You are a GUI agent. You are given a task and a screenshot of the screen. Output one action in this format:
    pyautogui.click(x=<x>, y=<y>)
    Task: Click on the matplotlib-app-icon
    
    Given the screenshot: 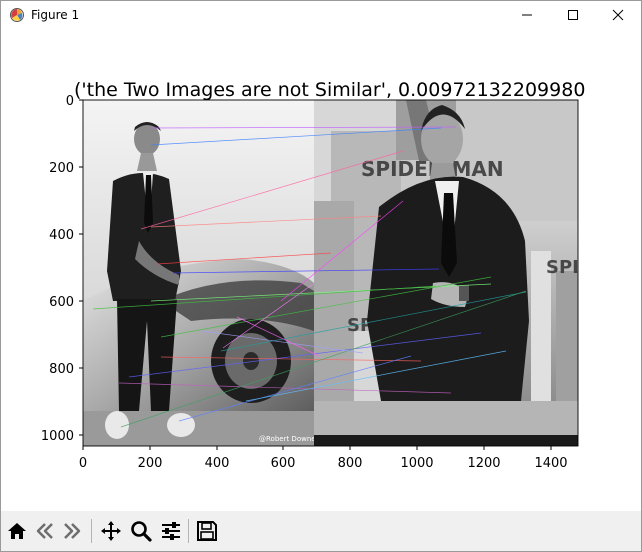 What is the action you would take?
    pyautogui.click(x=17, y=15)
    